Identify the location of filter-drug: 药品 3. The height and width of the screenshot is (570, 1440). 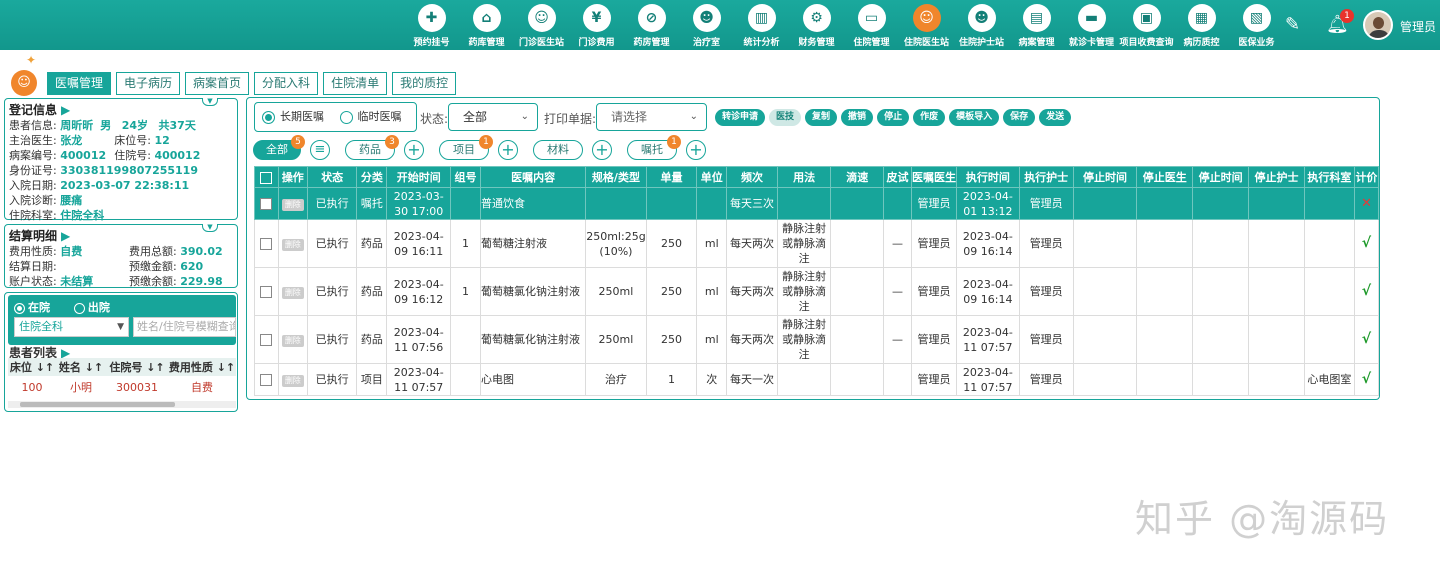
(372, 147).